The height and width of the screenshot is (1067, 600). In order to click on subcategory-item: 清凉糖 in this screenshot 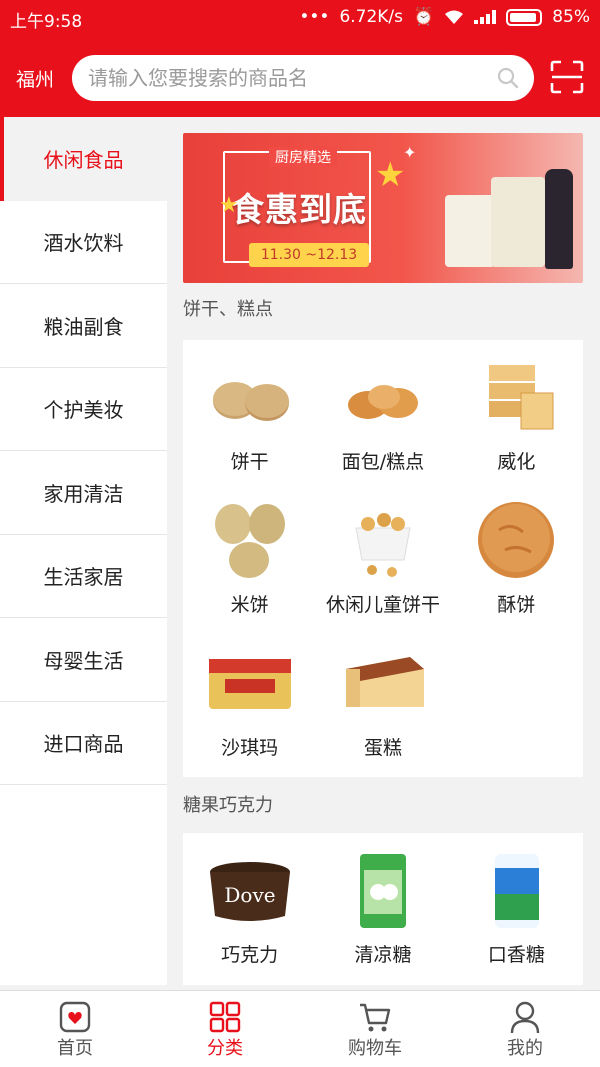, I will do `click(382, 909)`.